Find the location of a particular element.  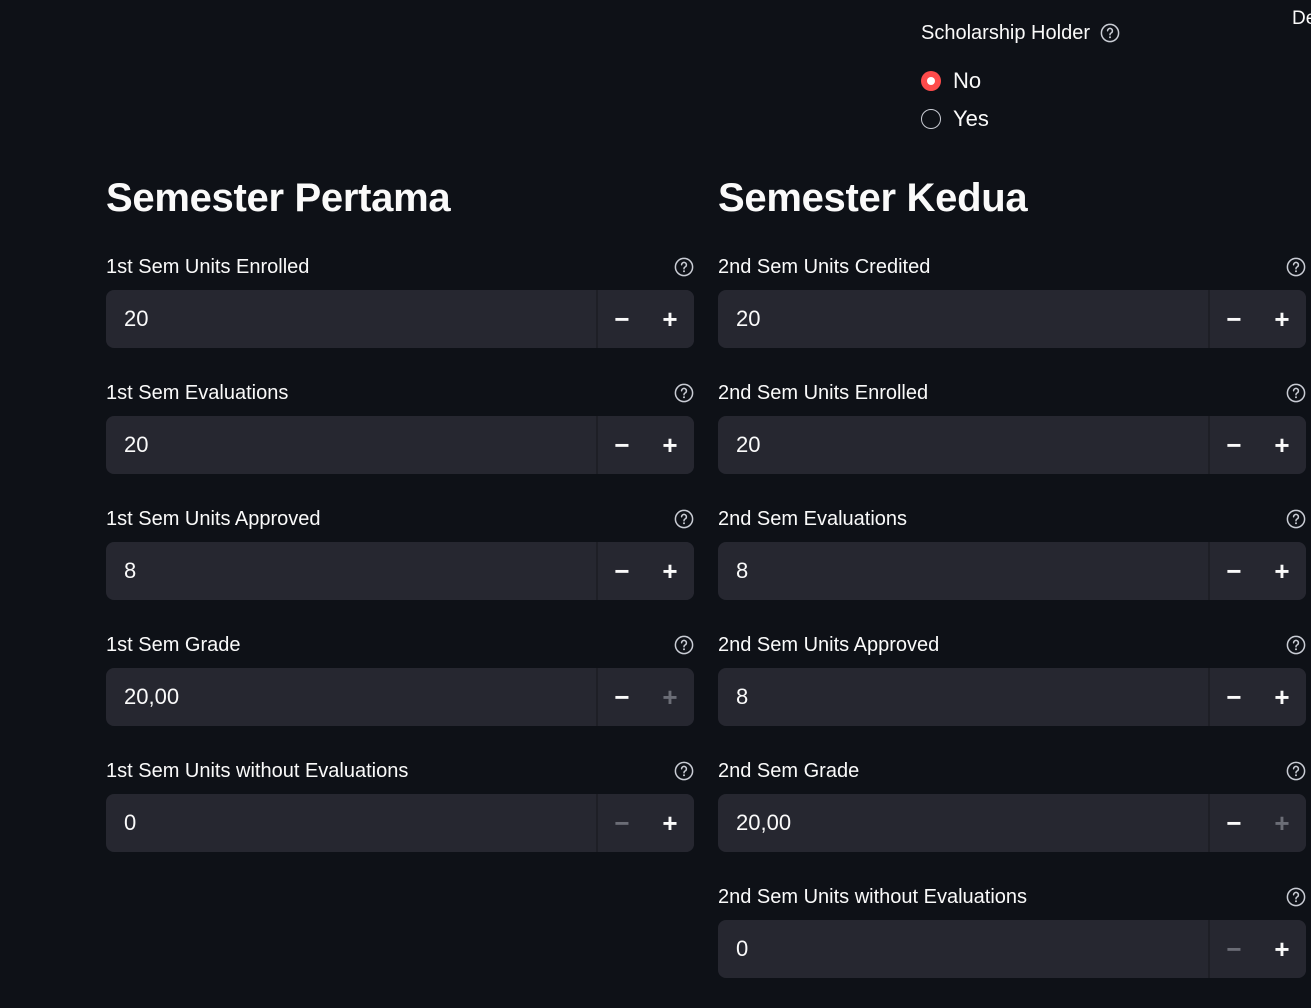

field-label-row: 2nd Sem Evaluations is located at coordinates (1012, 519).